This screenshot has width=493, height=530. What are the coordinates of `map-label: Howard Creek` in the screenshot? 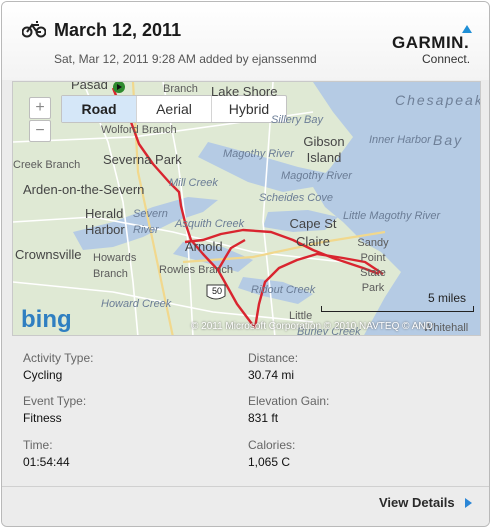 It's located at (136, 304).